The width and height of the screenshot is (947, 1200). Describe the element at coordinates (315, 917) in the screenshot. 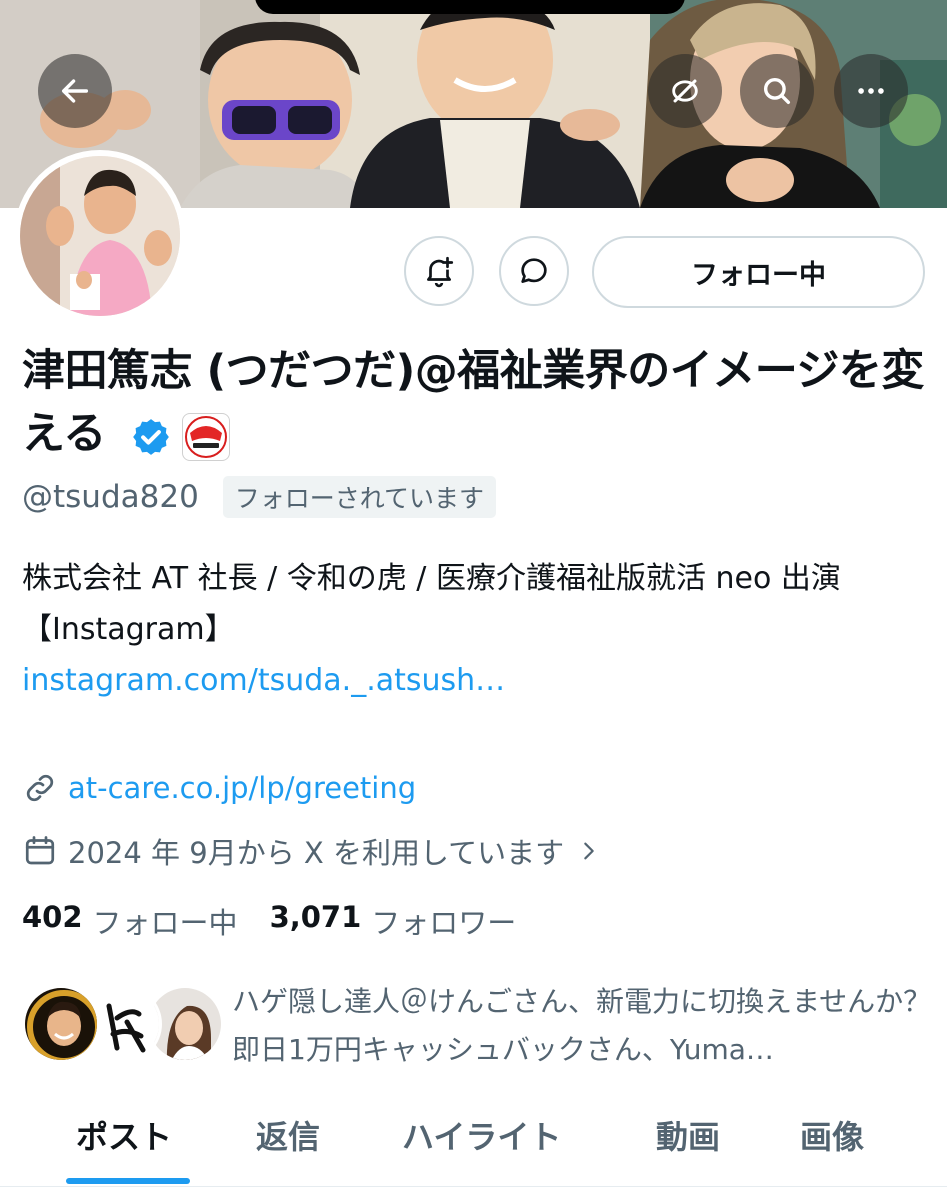

I see `followers-count: 3,071` at that location.